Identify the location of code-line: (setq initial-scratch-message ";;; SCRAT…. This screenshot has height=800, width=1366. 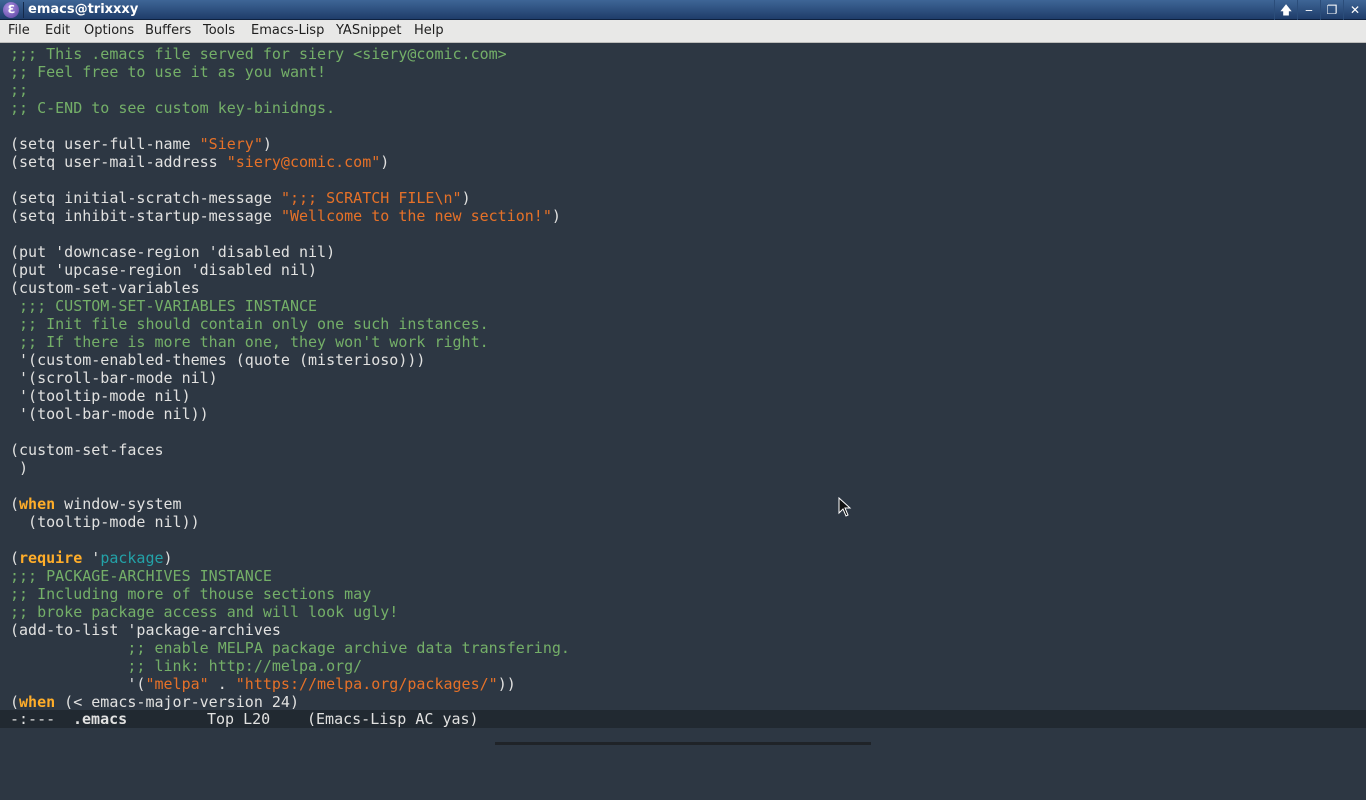
(240, 198).